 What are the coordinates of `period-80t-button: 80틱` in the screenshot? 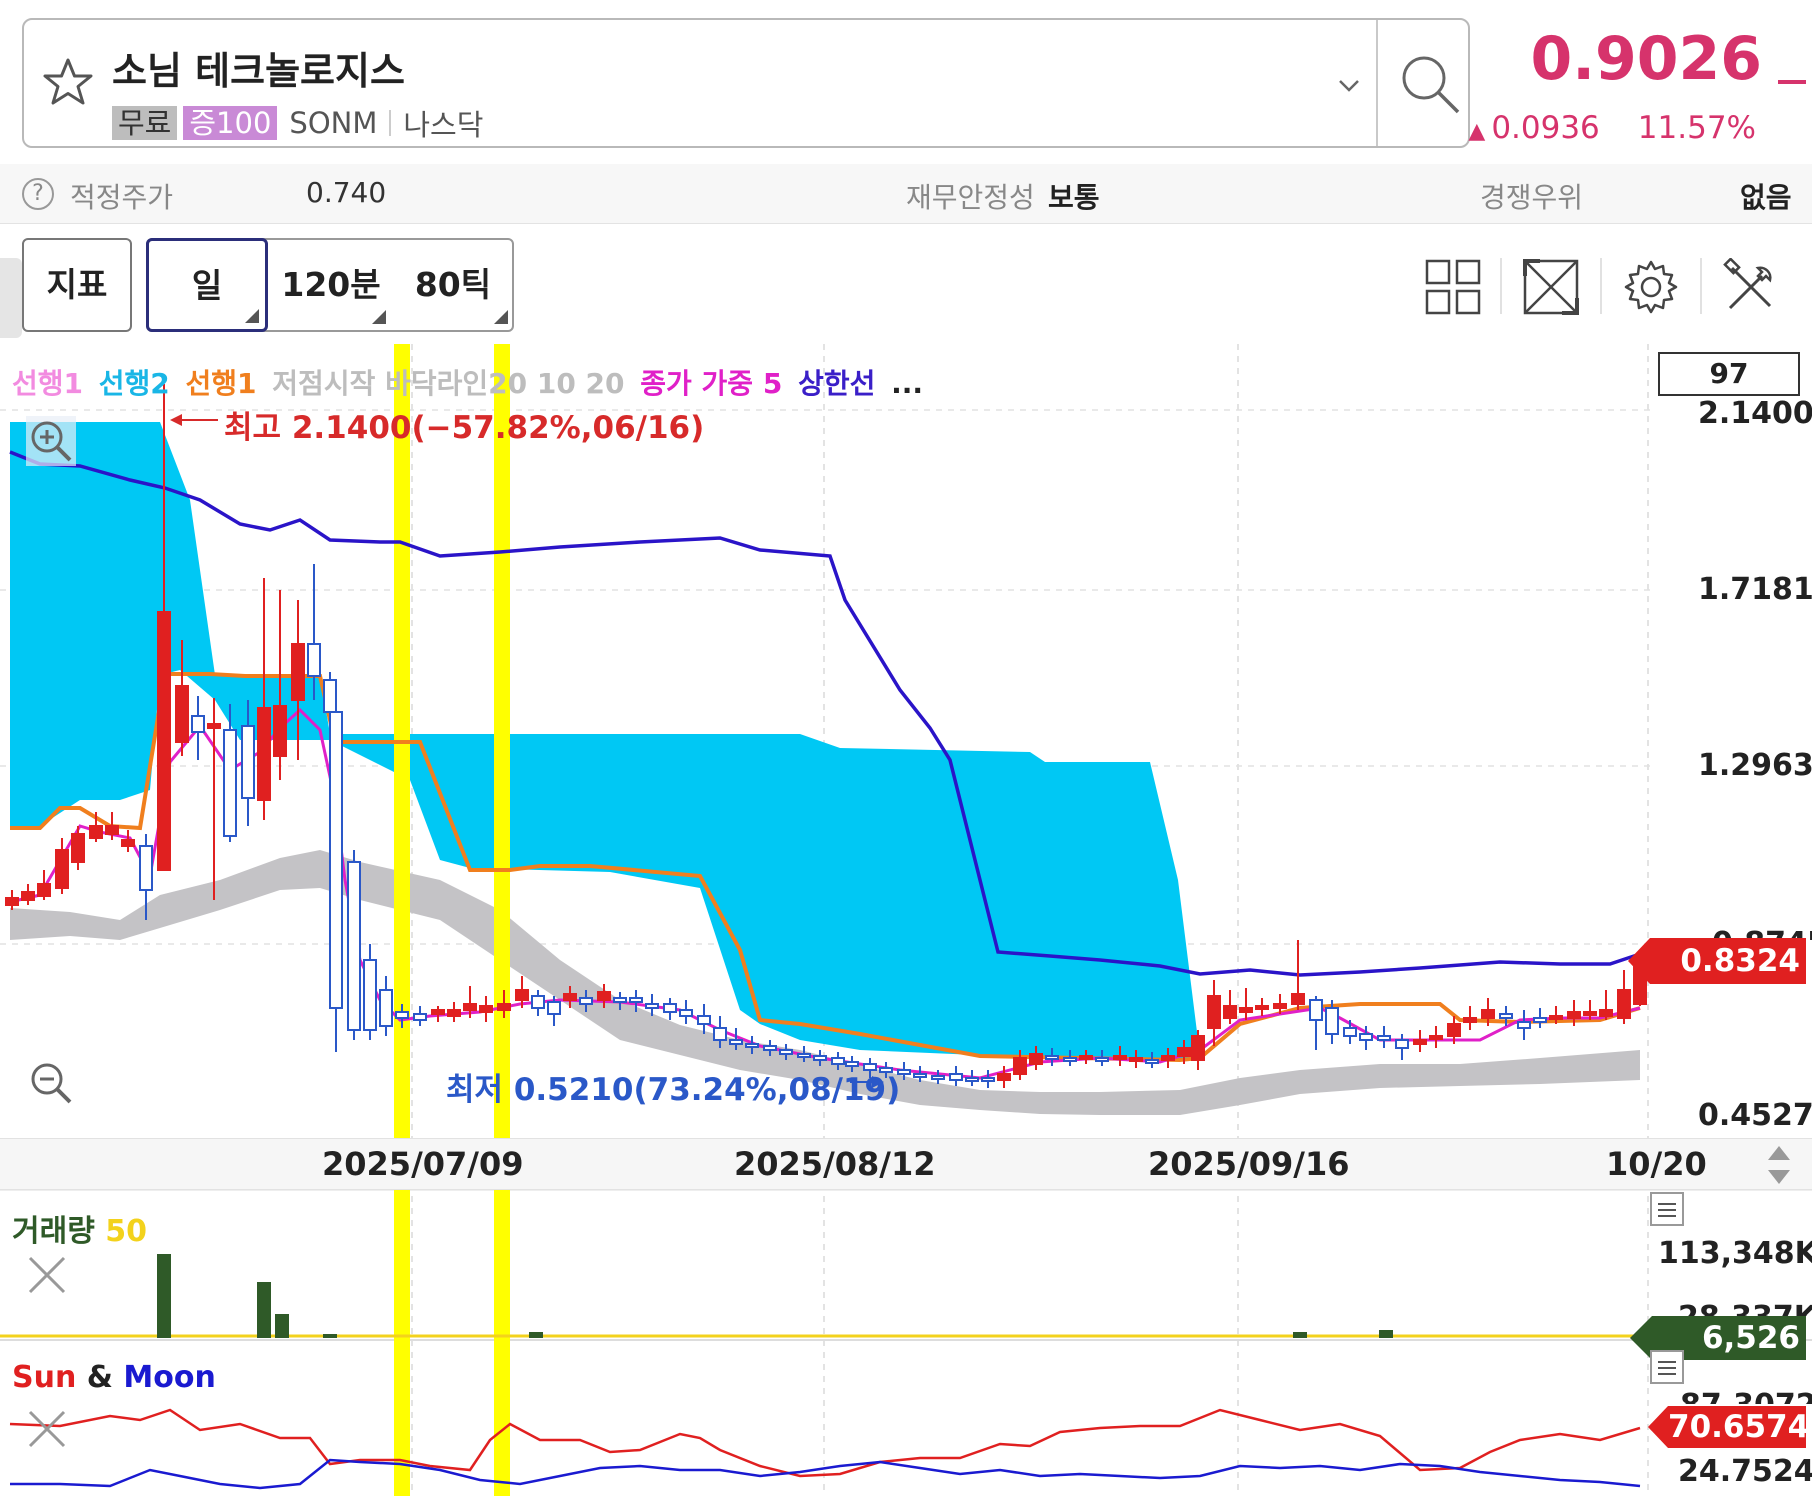 It's located at (453, 285).